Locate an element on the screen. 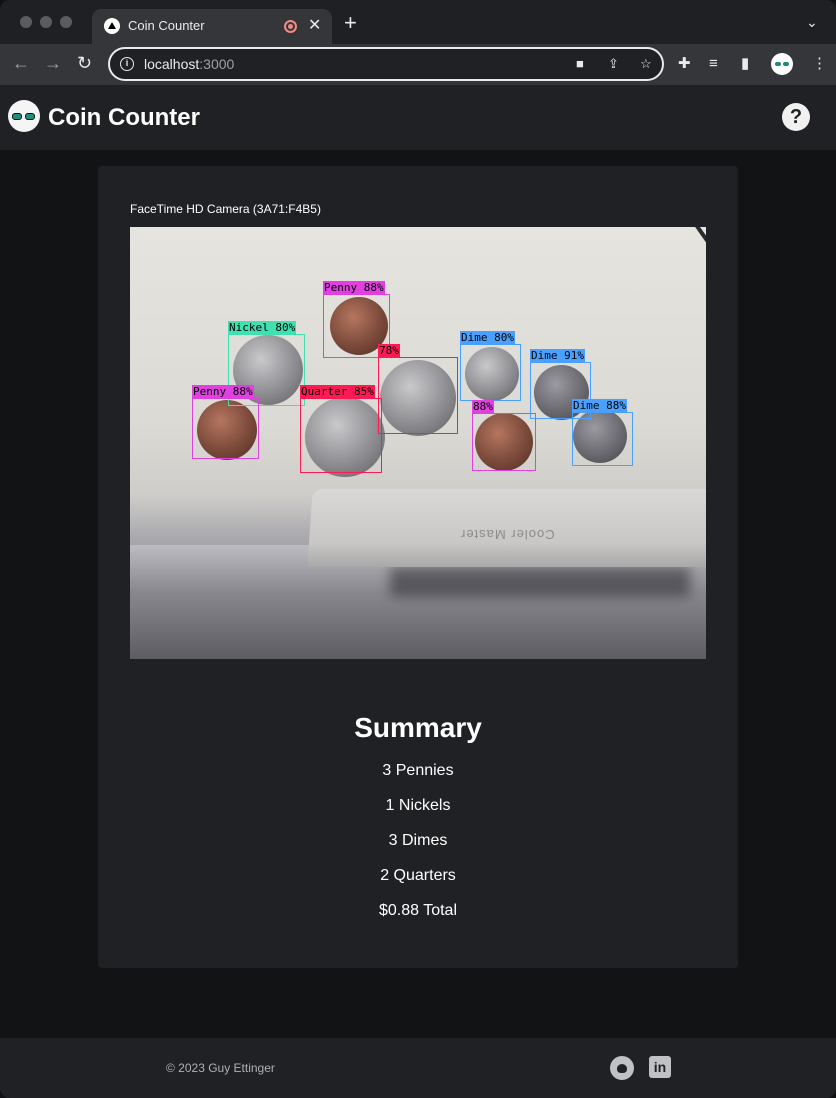 The image size is (836, 1098). detection-box: 88% is located at coordinates (504, 435).